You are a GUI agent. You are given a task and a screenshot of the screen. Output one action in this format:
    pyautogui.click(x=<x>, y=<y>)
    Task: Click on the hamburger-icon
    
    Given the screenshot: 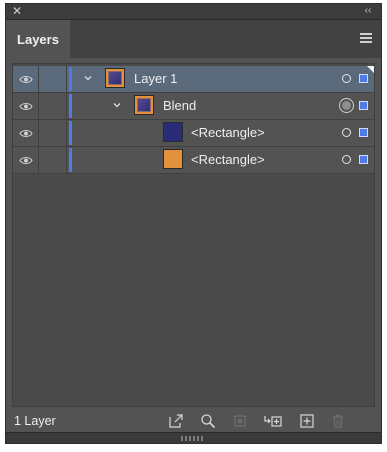 What is the action you would take?
    pyautogui.click(x=366, y=38)
    